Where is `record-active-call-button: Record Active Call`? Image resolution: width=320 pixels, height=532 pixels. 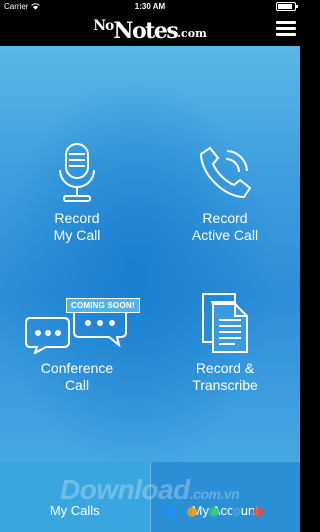 record-active-call-button: Record Active Call is located at coordinates (225, 193).